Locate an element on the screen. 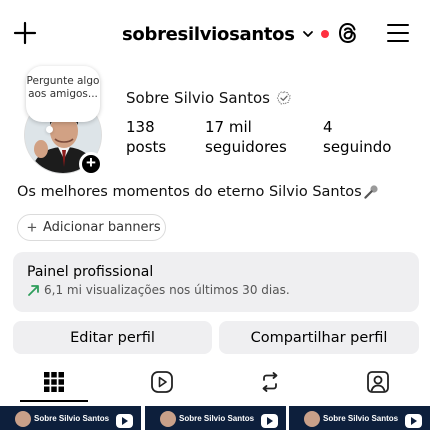 This screenshot has height=430, width=430. reposts-icon is located at coordinates (269, 382).